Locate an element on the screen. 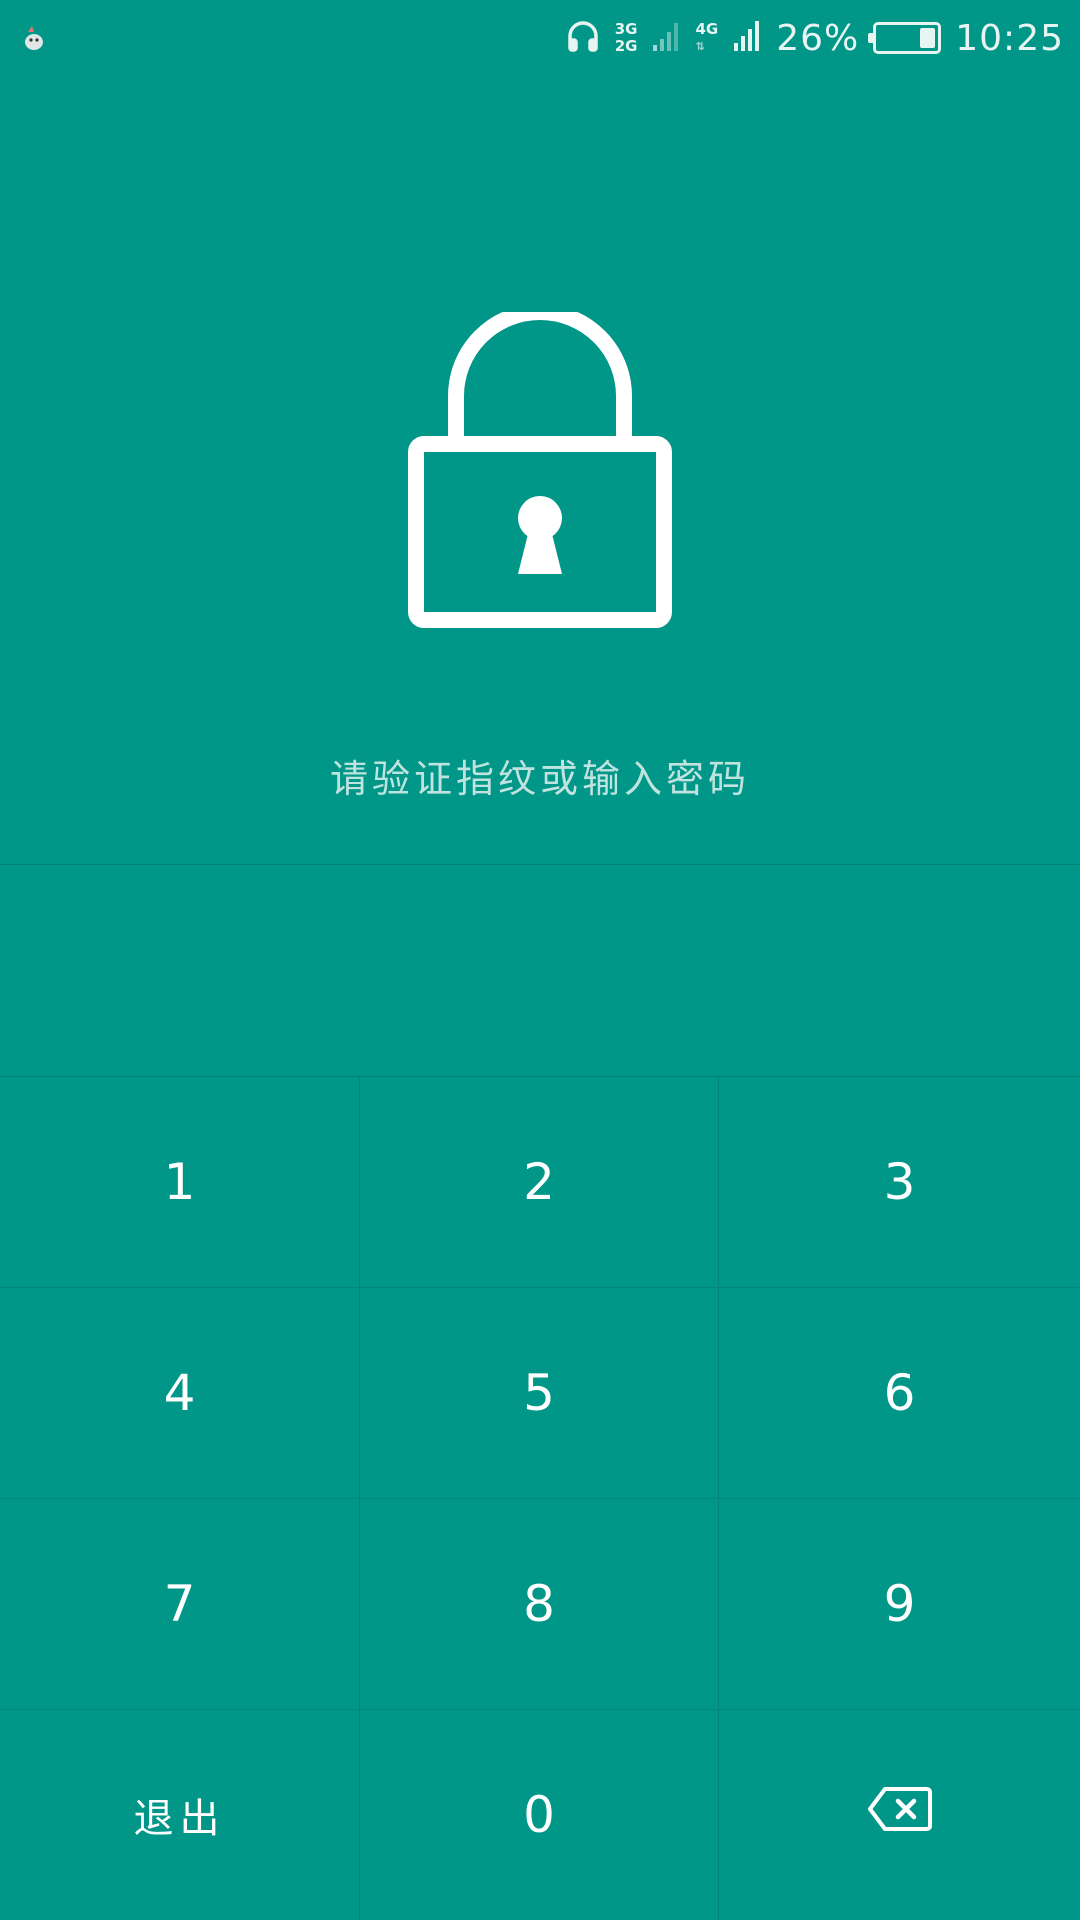 The width and height of the screenshot is (1080, 1920). key-7: 7 is located at coordinates (180, 1604).